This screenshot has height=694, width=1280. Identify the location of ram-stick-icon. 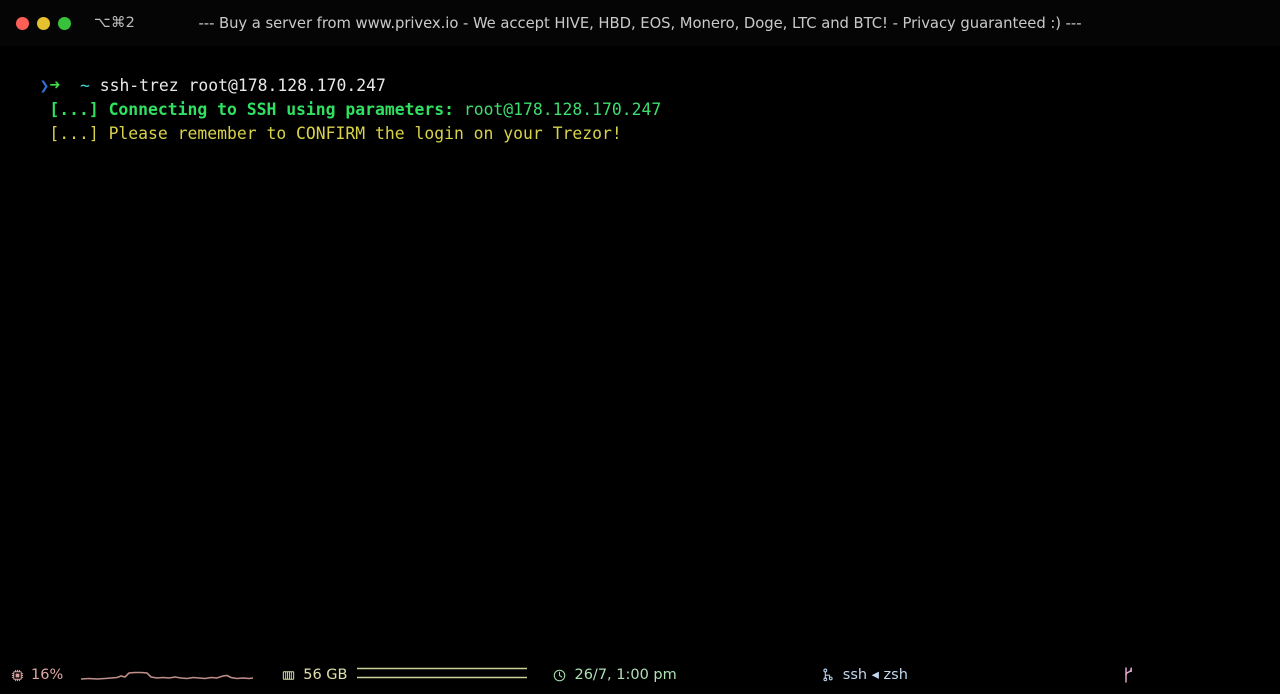
(288, 675).